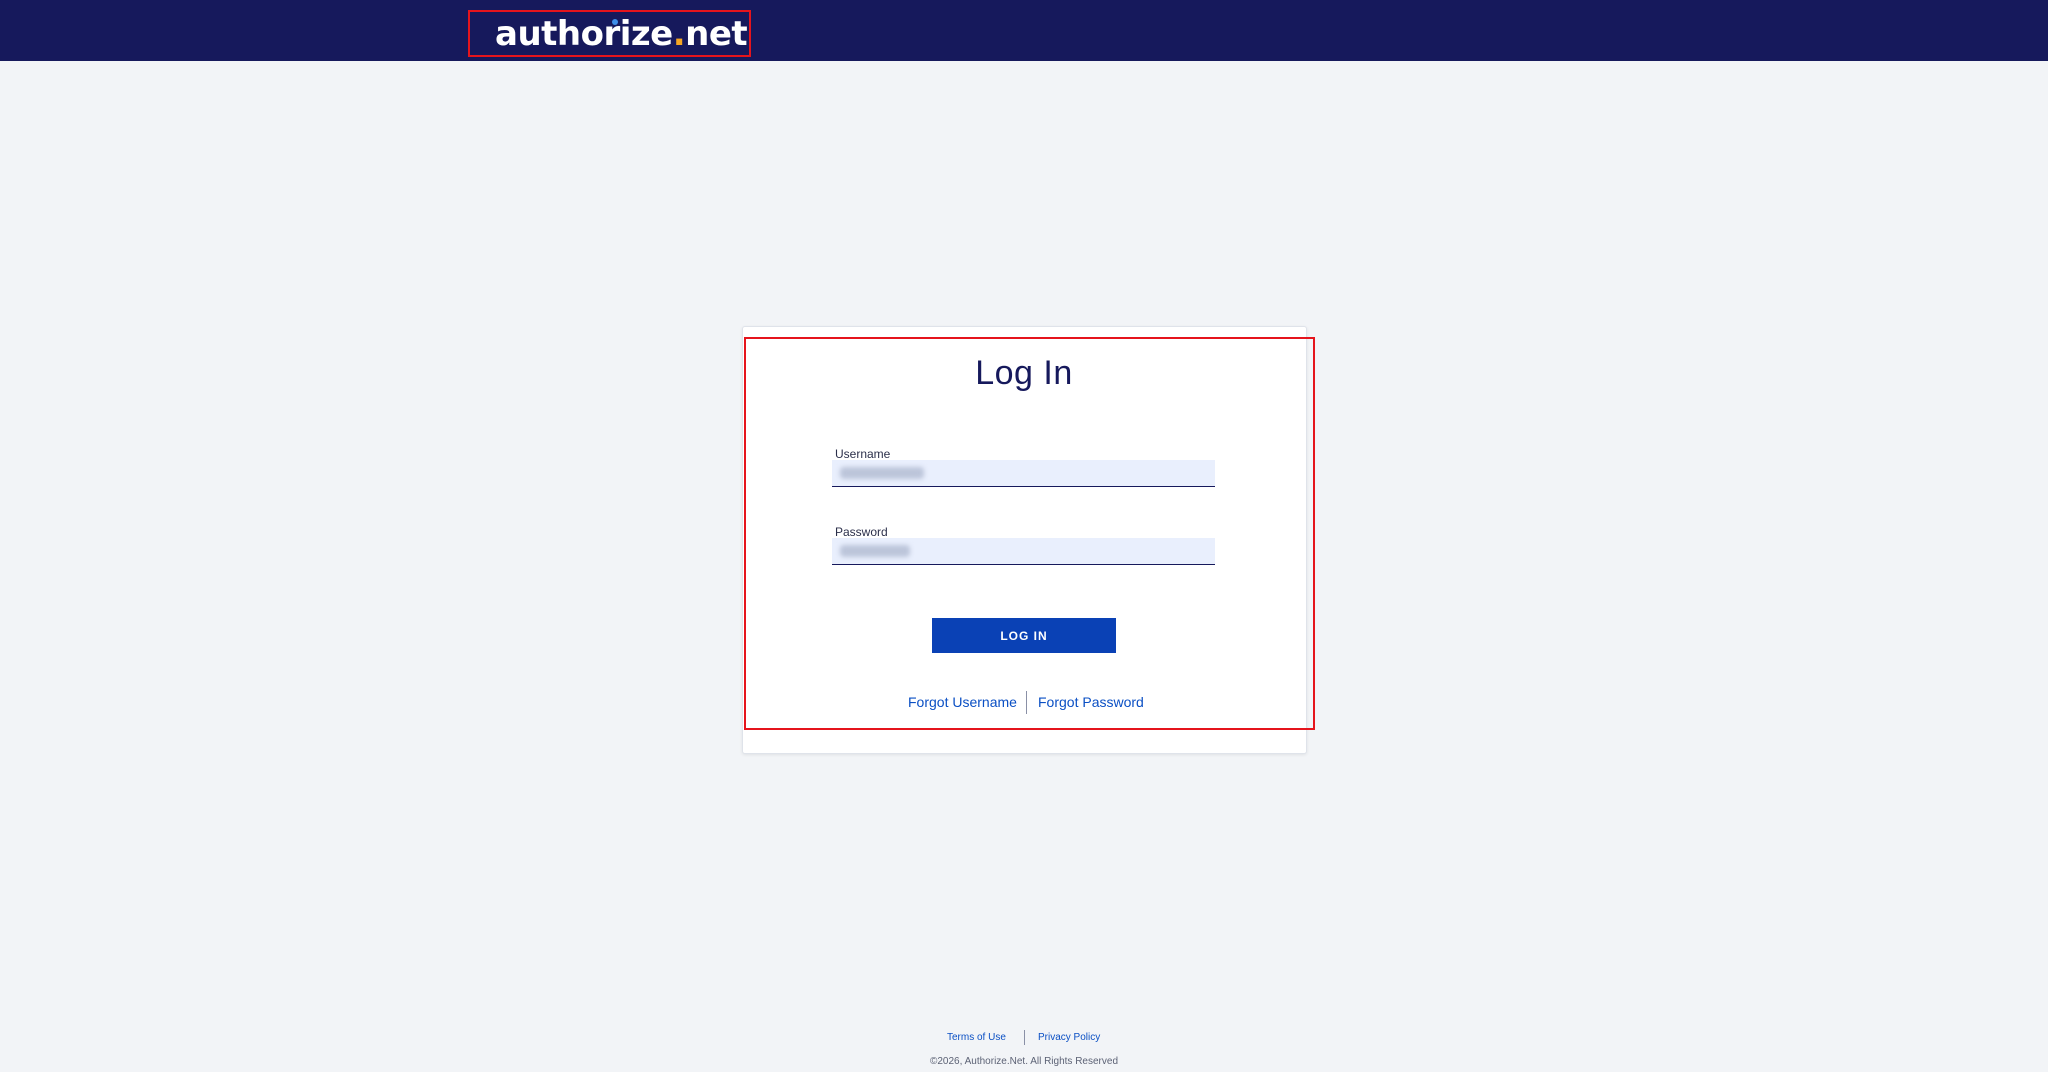  Describe the element at coordinates (615, 22) in the screenshot. I see `logo-i-dot-icon` at that location.